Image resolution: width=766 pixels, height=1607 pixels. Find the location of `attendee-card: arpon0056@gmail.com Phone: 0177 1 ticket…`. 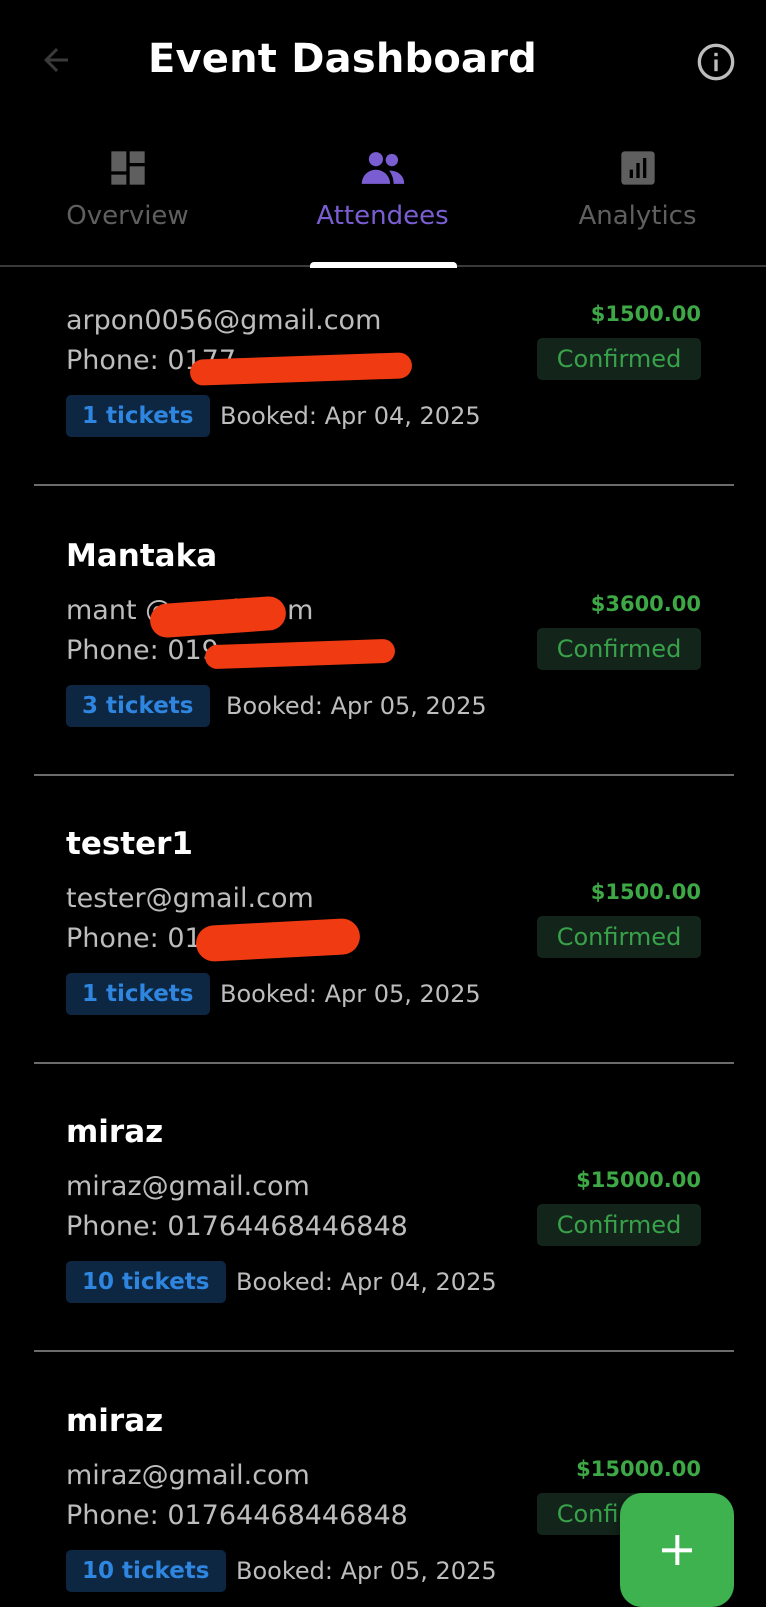

attendee-card: arpon0056@gmail.com Phone: 0177 1 ticket… is located at coordinates (383, 376).